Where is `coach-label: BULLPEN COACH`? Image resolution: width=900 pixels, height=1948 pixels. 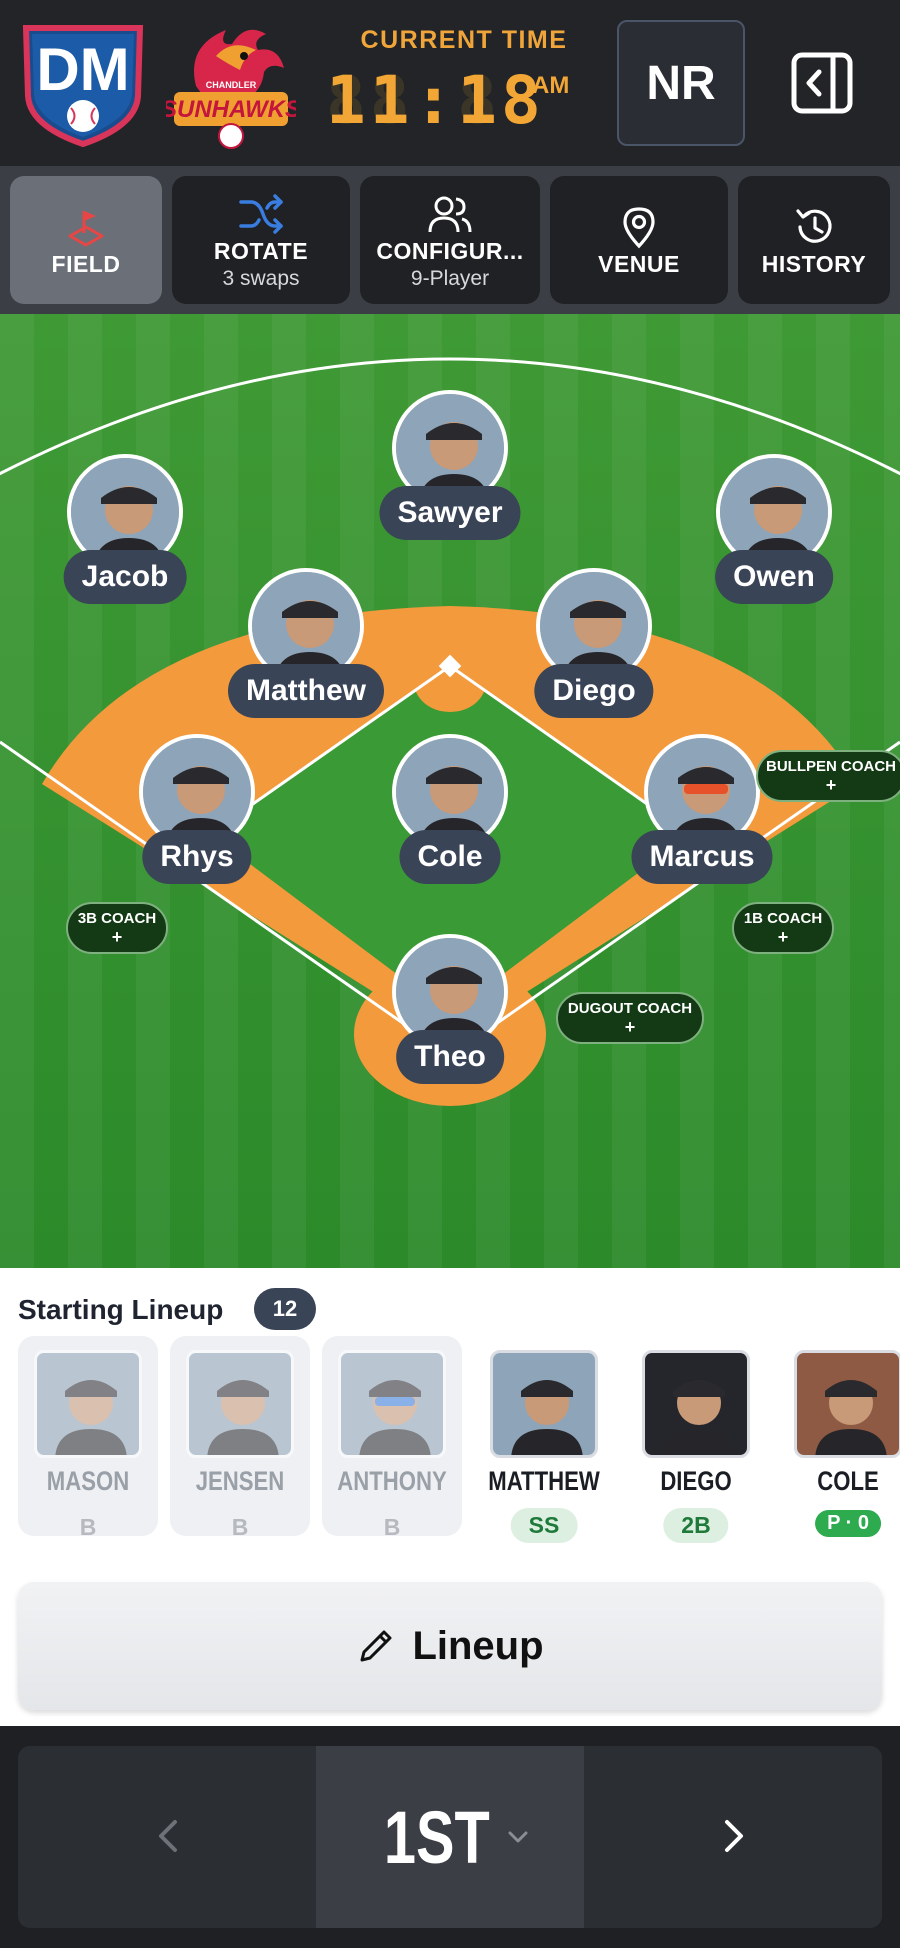
coach-label: BULLPEN COACH is located at coordinates (831, 766).